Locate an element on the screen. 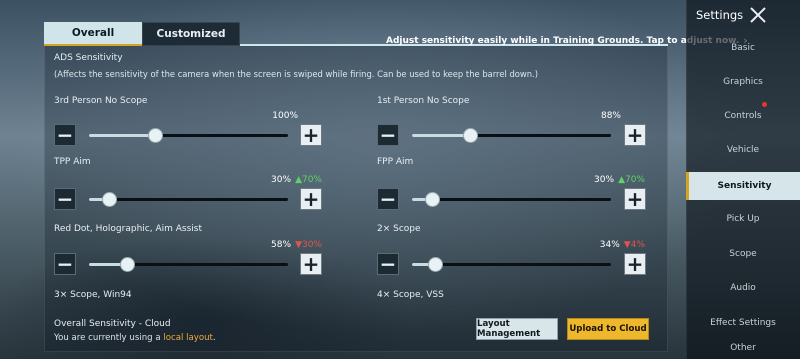 This screenshot has height=359, width=800. slider-track-1st-person-no-scope is located at coordinates (511, 135).